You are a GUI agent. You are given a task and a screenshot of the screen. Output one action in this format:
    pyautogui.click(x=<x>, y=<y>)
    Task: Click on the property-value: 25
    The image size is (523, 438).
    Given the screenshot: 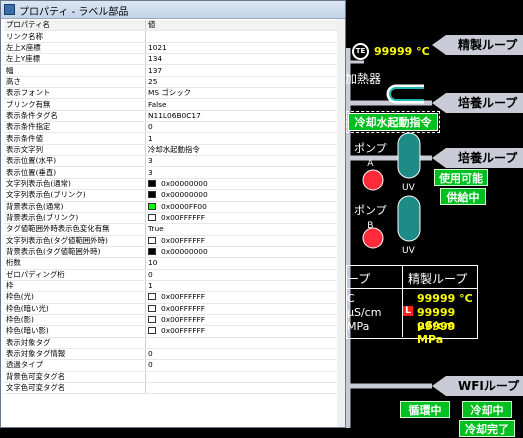 What is the action you would take?
    pyautogui.click(x=244, y=82)
    